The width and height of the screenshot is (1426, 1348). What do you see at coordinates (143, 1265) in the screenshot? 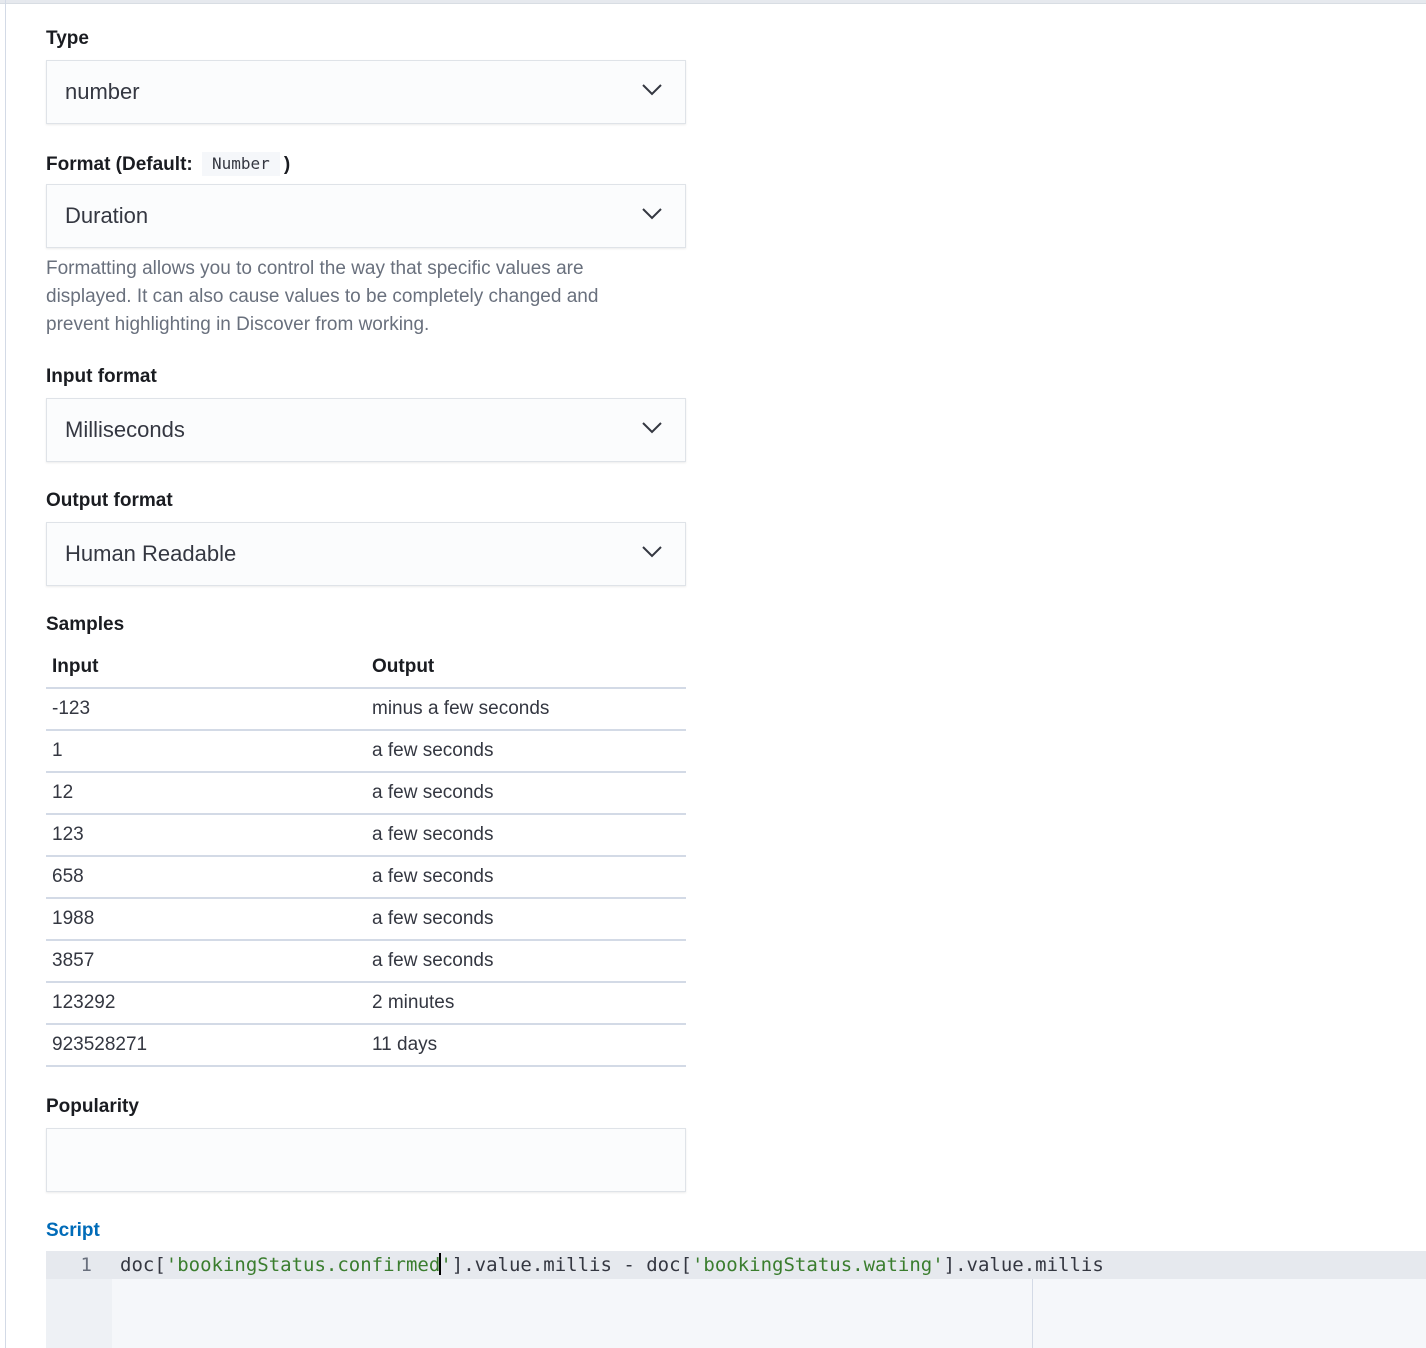
I see `code-token: doc[` at bounding box center [143, 1265].